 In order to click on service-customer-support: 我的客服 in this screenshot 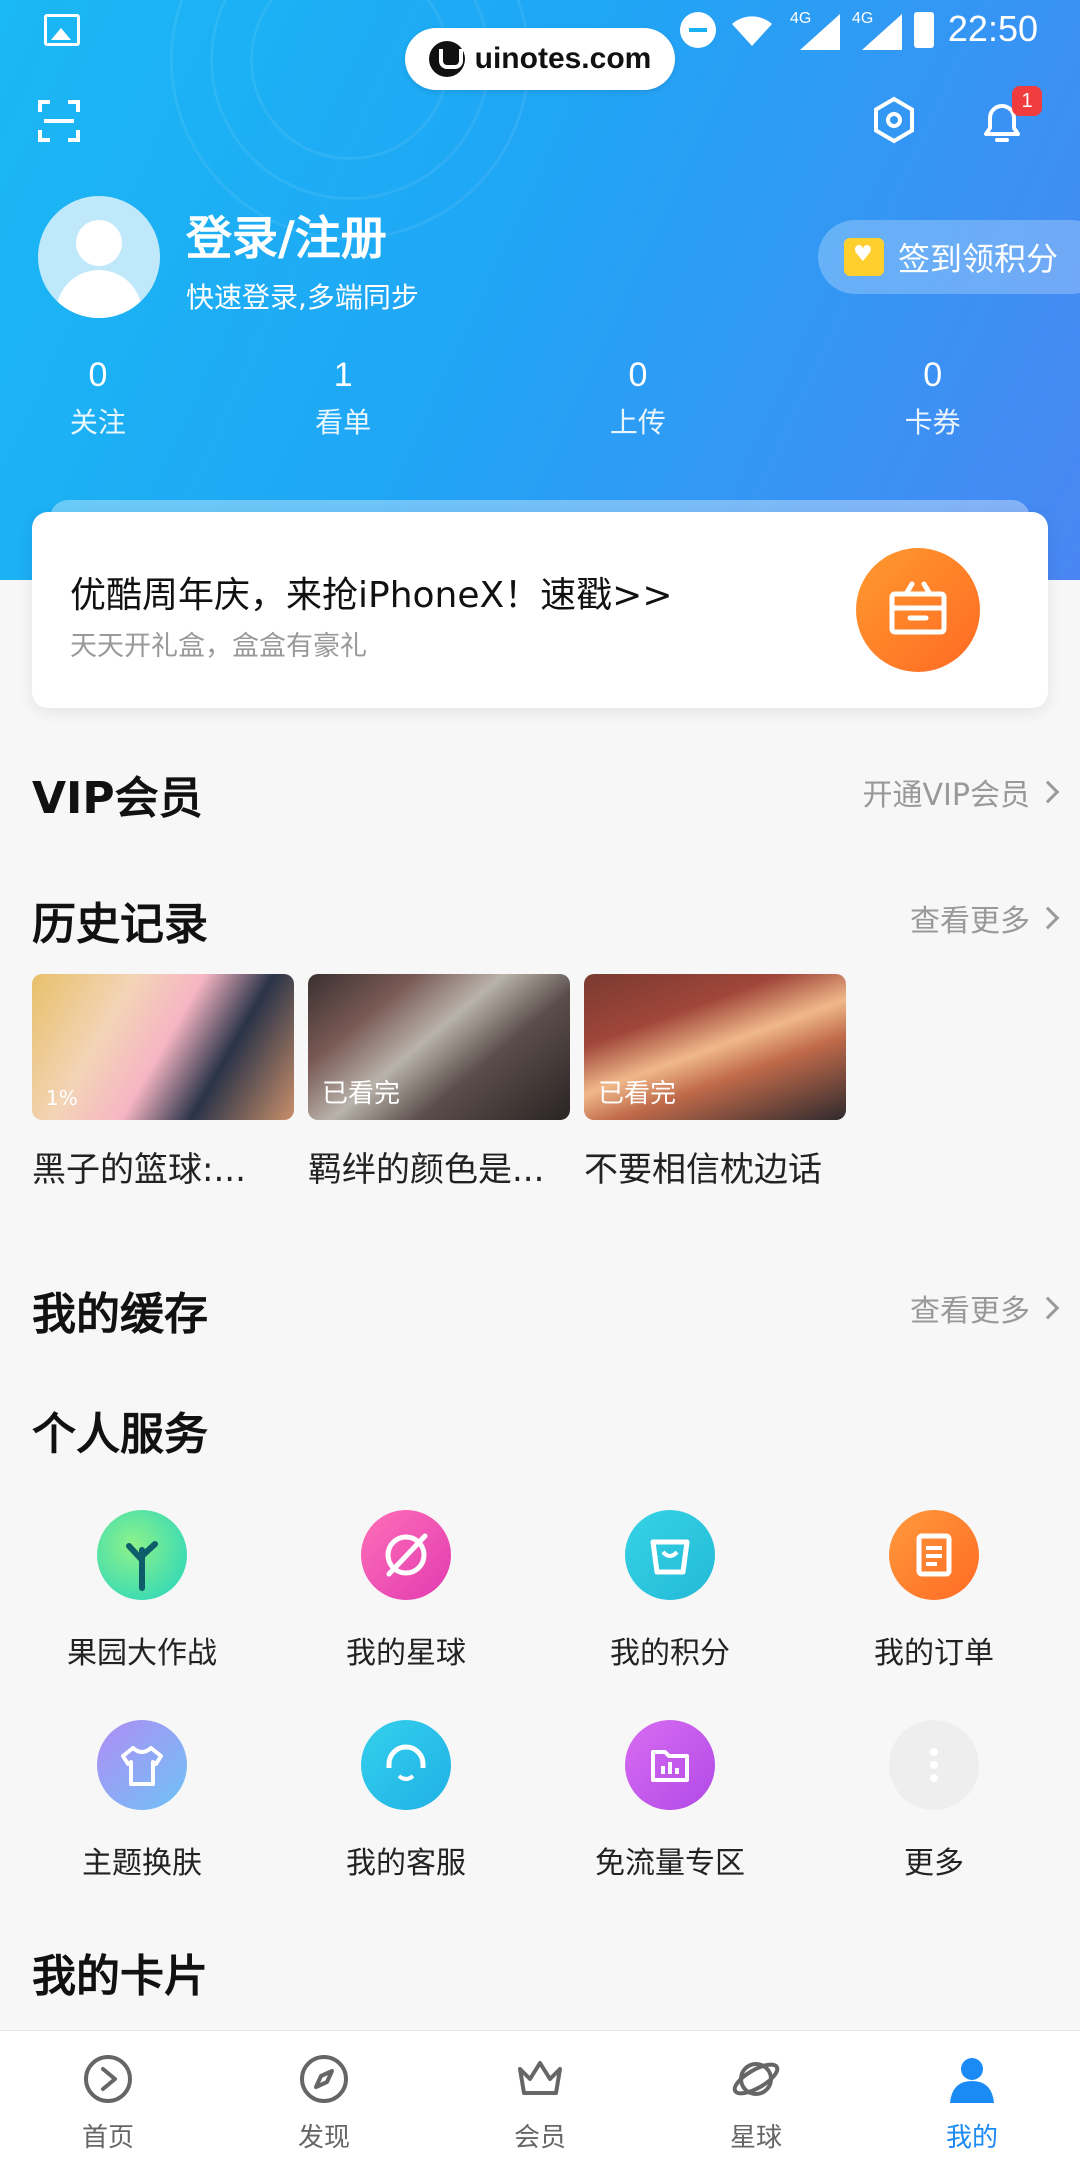, I will do `click(406, 1825)`.